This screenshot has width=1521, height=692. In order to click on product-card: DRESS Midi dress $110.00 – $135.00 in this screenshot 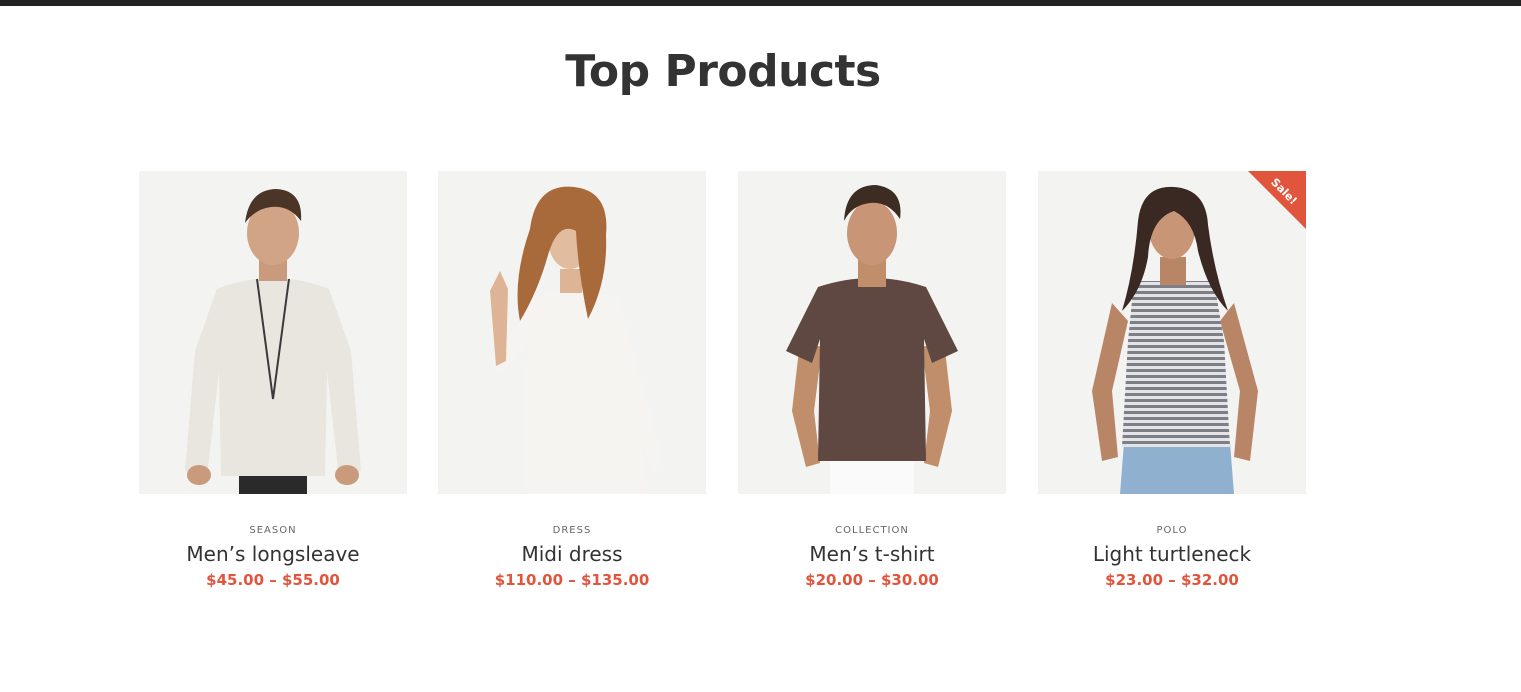, I will do `click(572, 380)`.